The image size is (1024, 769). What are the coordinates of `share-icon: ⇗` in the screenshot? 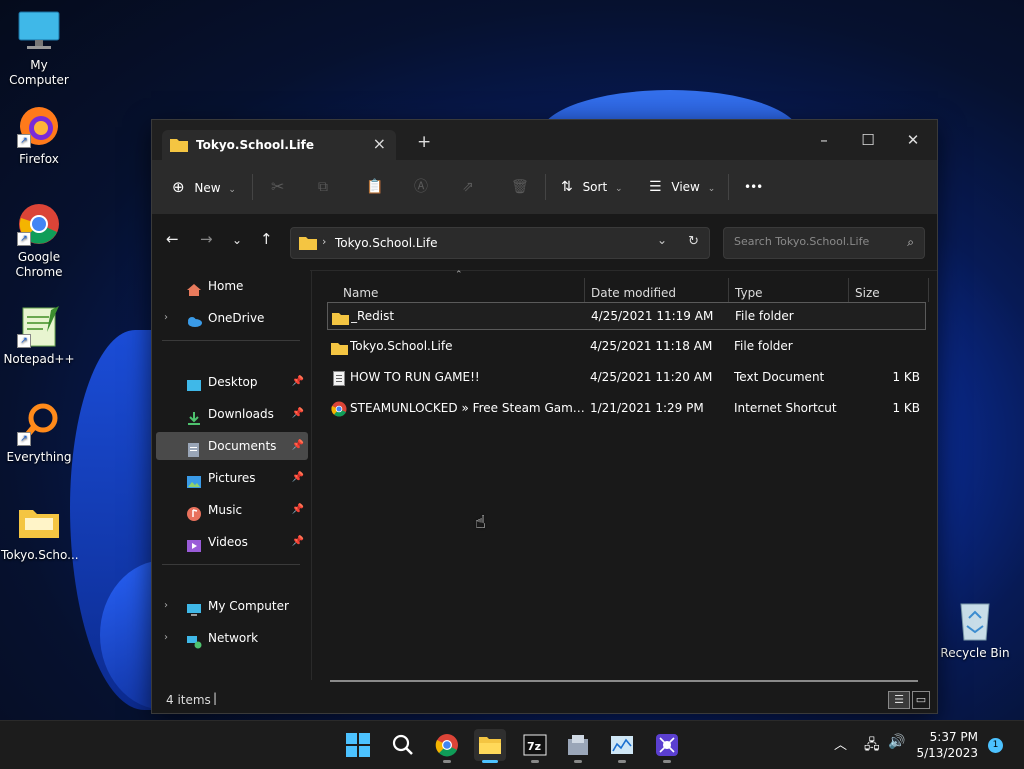 It's located at (468, 187).